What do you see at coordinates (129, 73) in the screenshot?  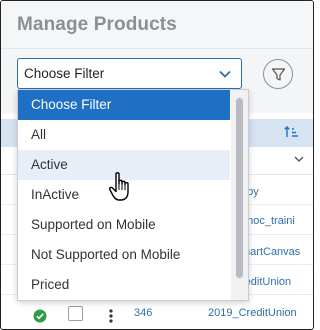 I see `filter-select: Choose Filter` at bounding box center [129, 73].